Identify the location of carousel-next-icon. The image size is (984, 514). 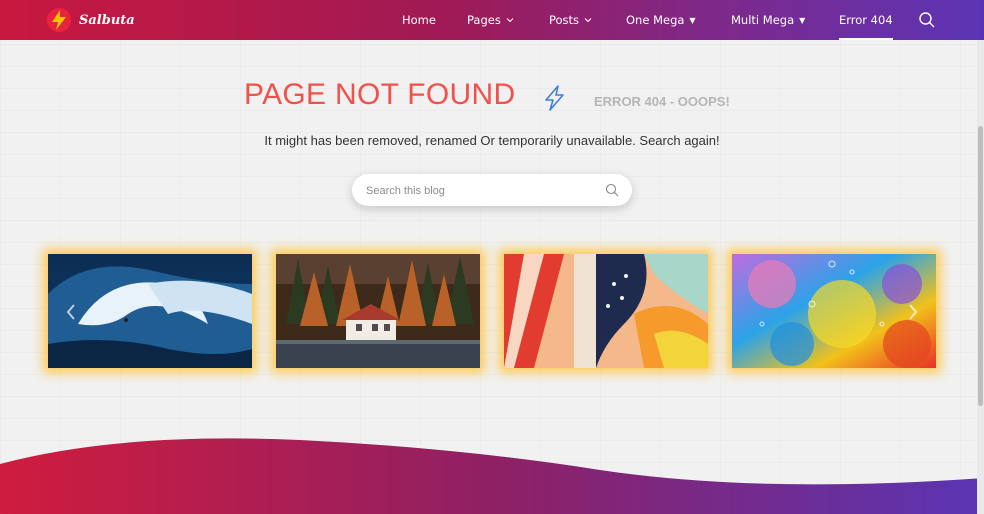
(913, 312).